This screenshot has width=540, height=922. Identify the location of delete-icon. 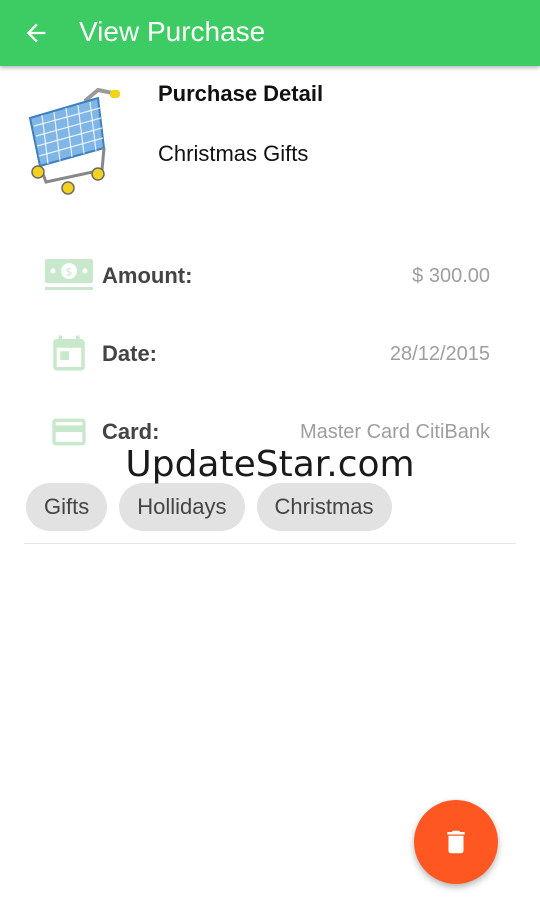
(456, 842).